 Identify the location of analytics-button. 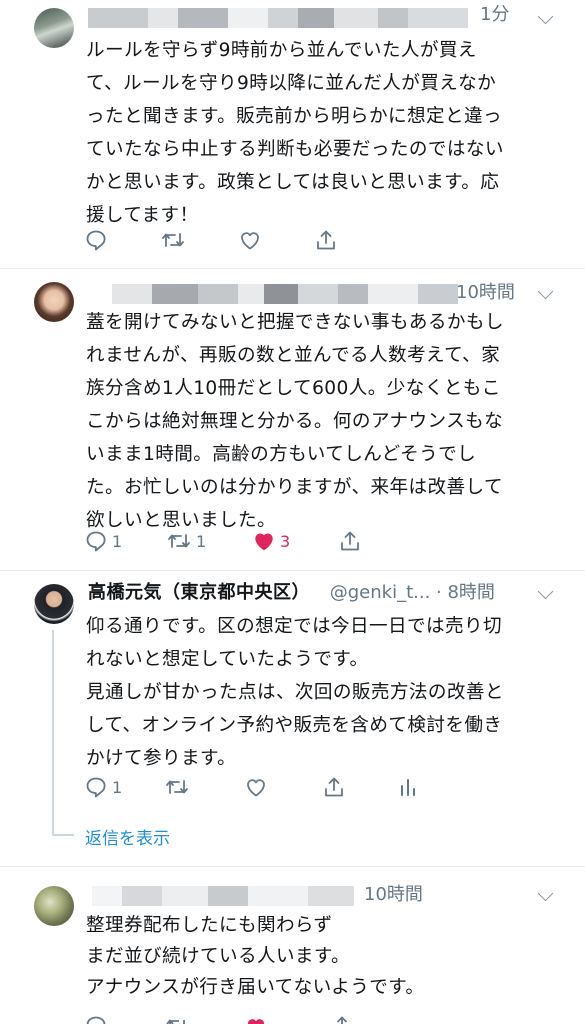
(408, 787).